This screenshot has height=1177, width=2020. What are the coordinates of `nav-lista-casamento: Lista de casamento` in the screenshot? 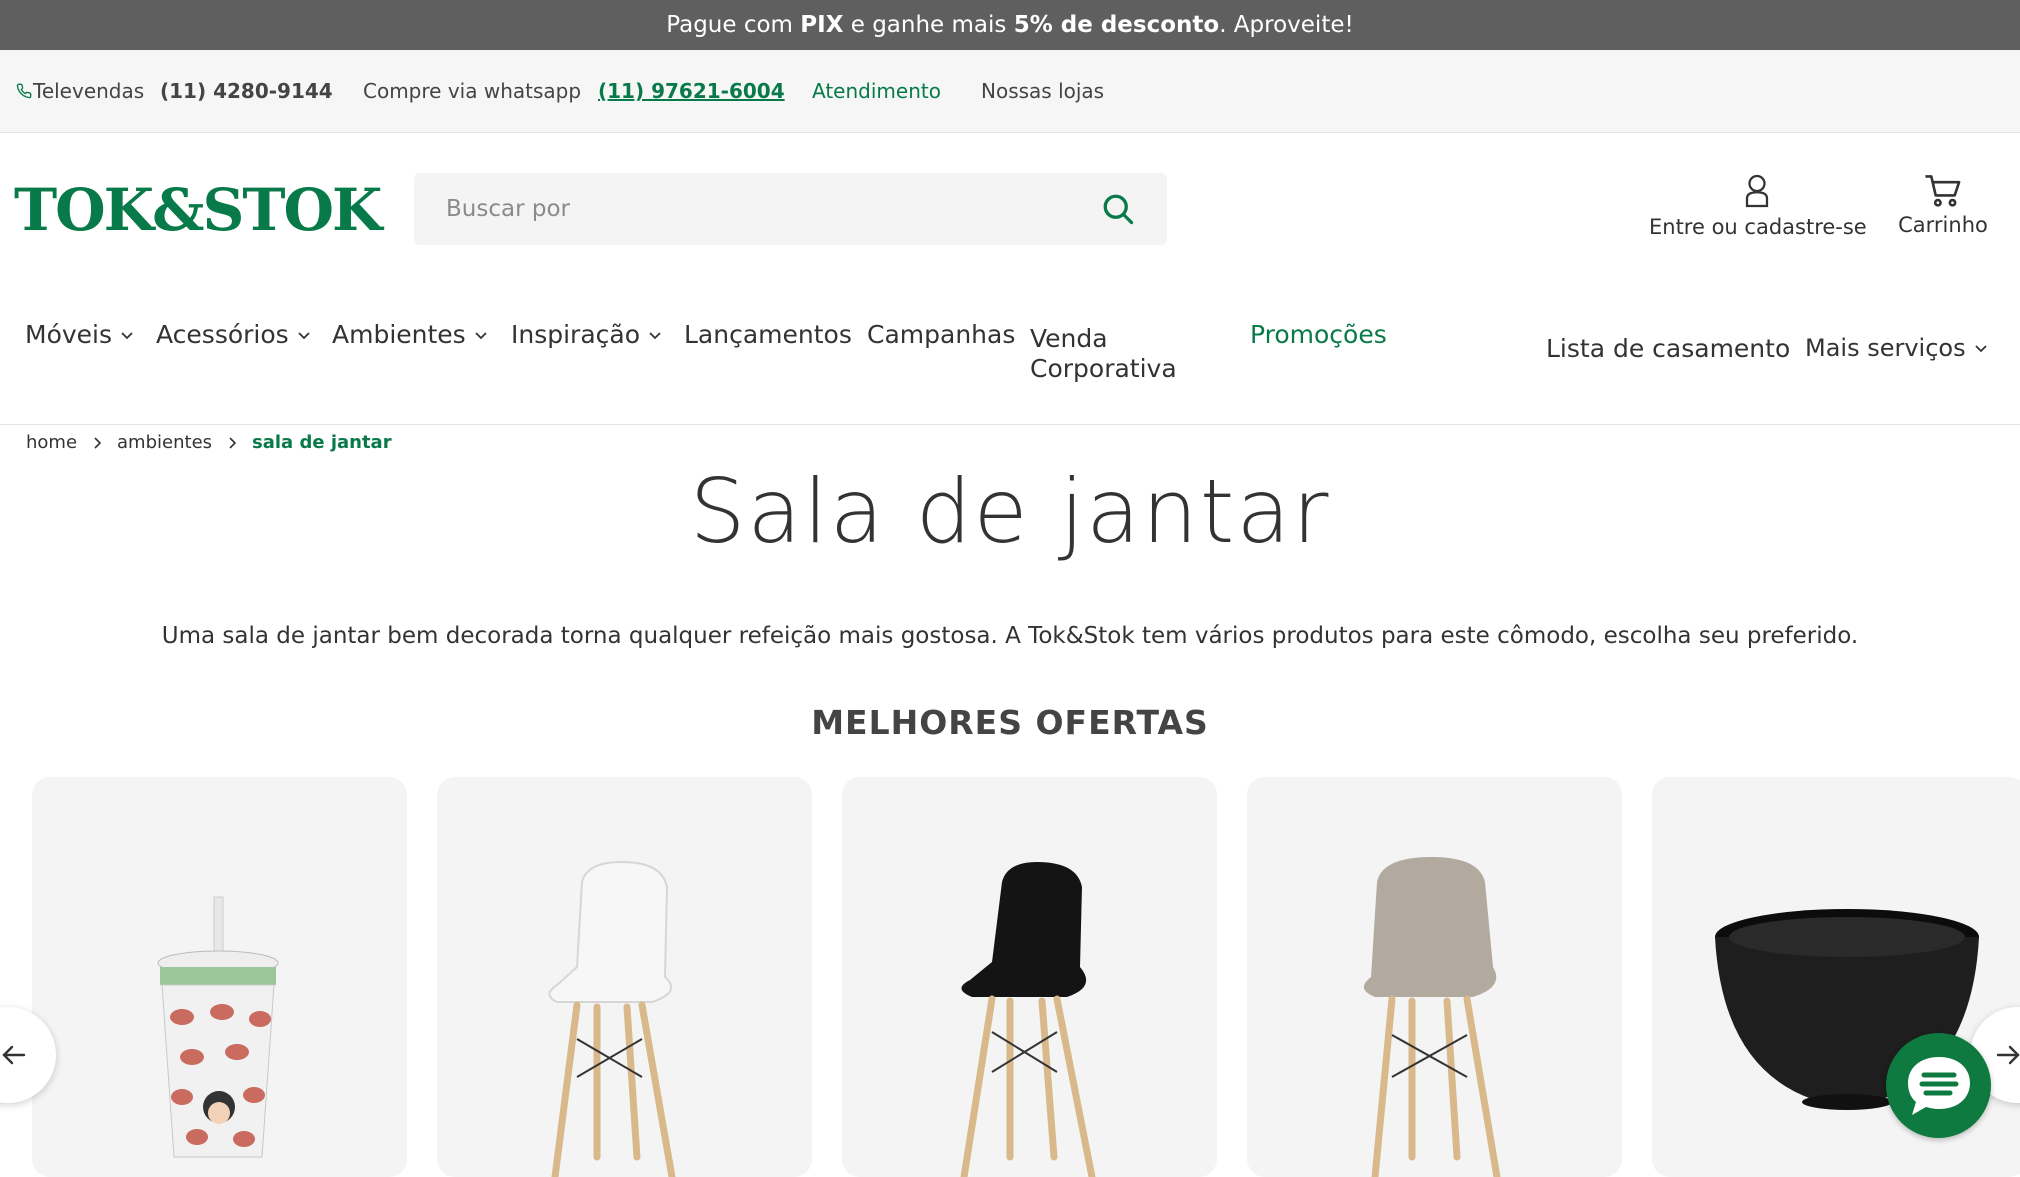 It's located at (1668, 348).